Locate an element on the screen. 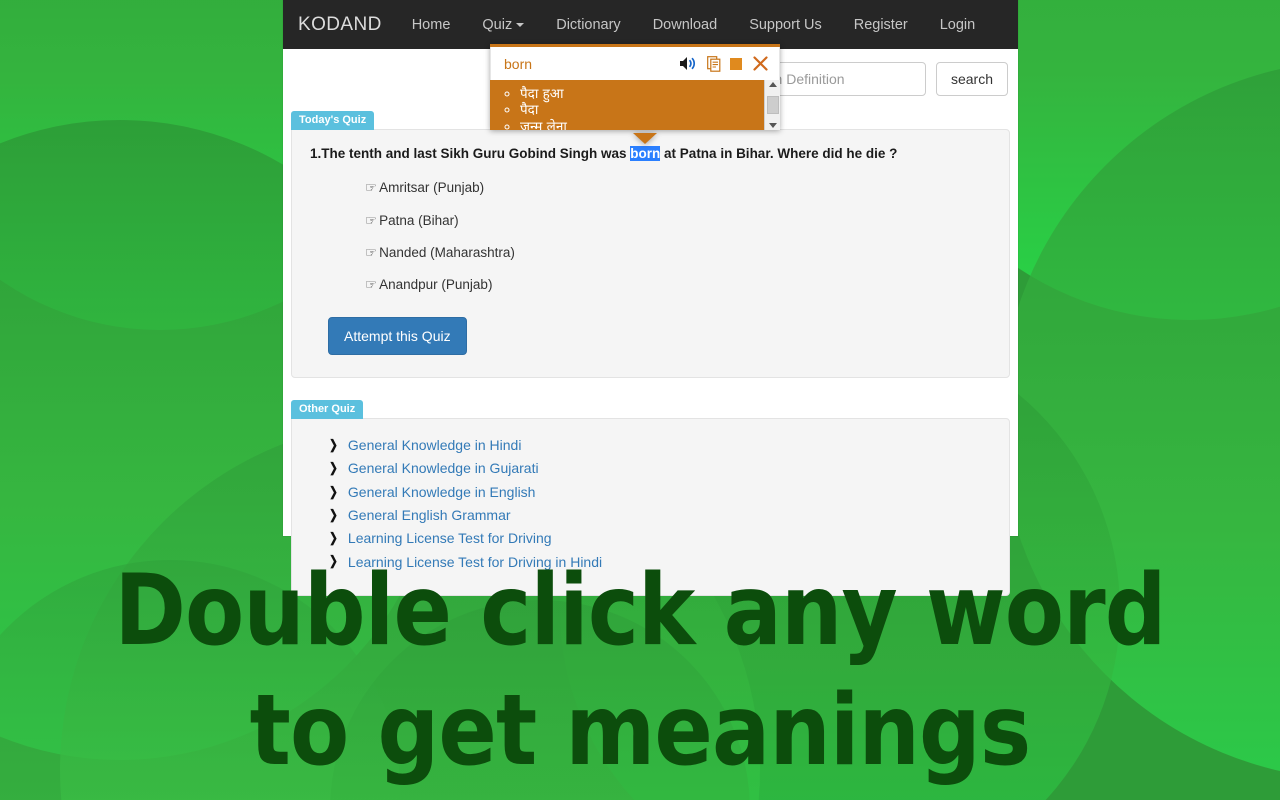 This screenshot has width=1280, height=800. popup-scrollbar is located at coordinates (772, 105).